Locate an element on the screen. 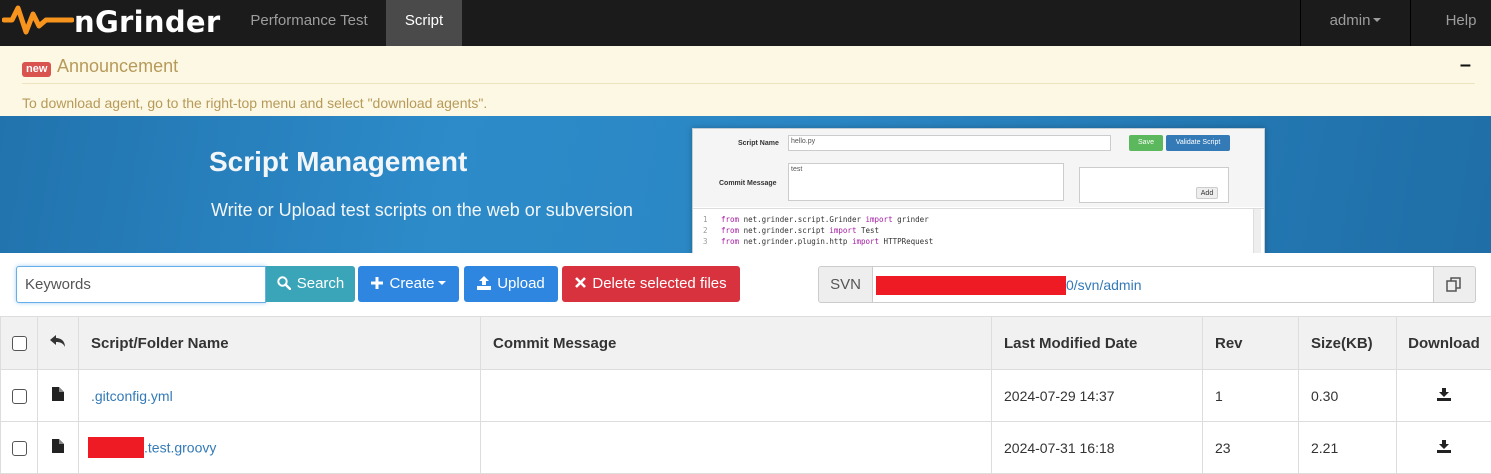  create-dropdown-button: Create is located at coordinates (408, 284).